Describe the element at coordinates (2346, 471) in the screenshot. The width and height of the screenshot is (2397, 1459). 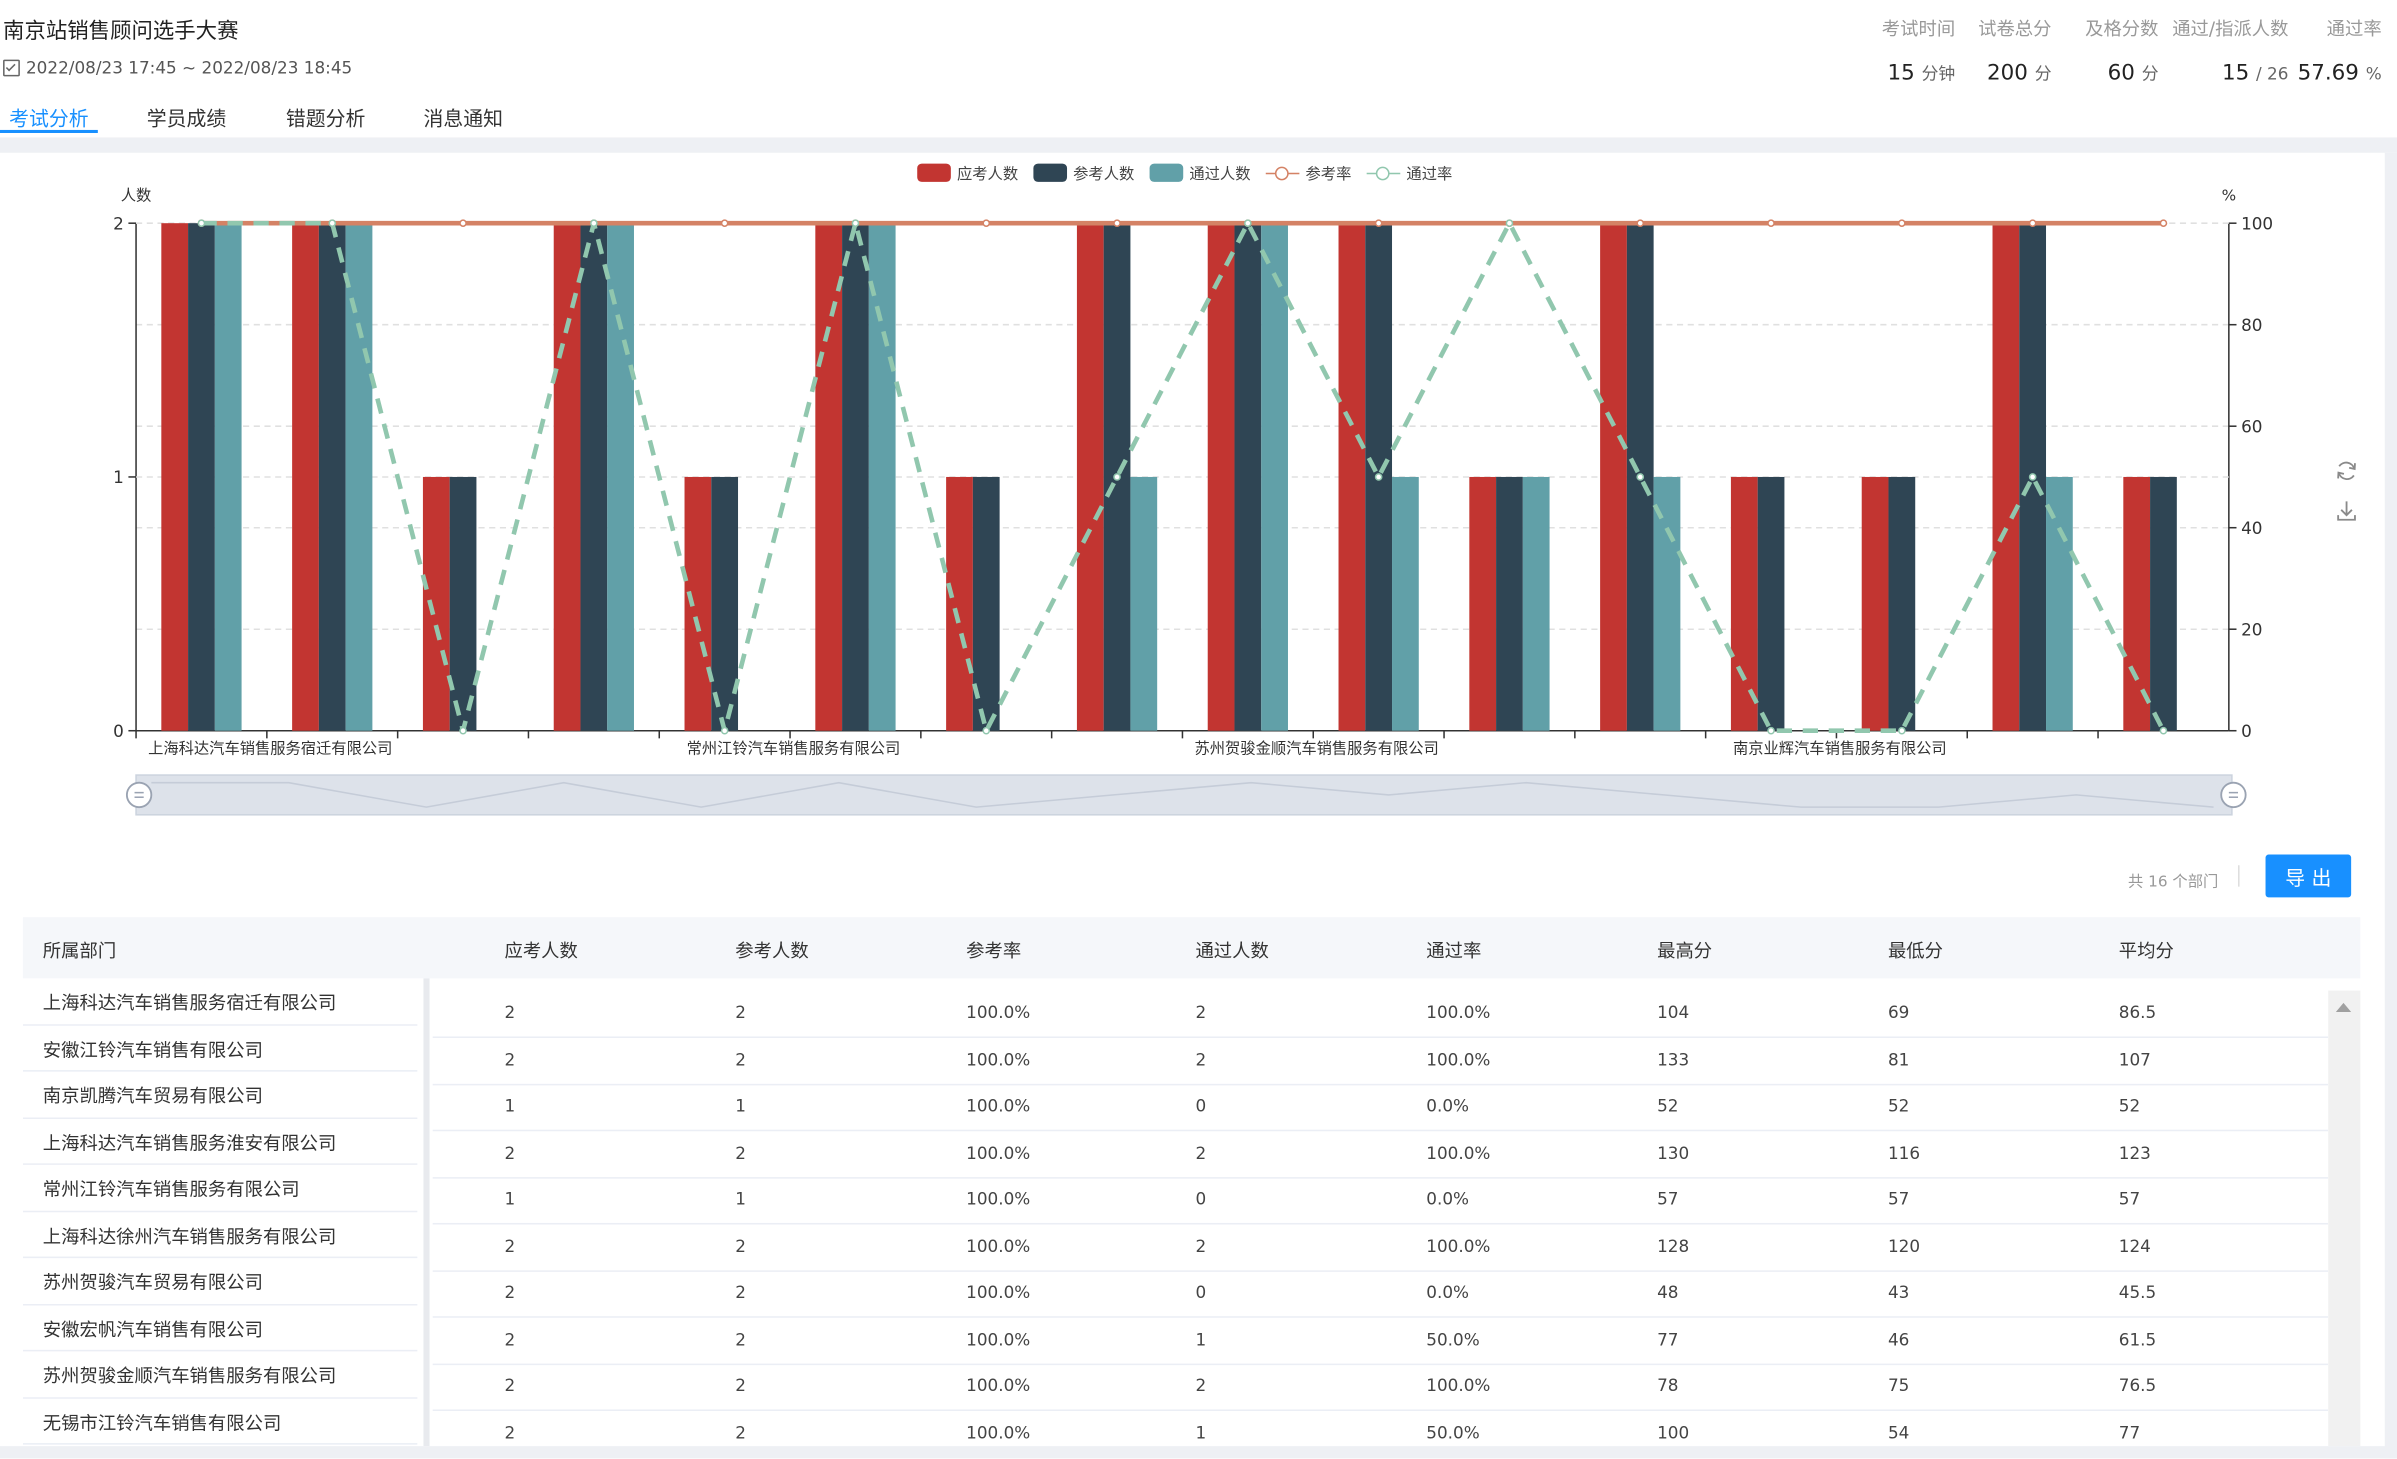
I see `refresh-icon` at that location.